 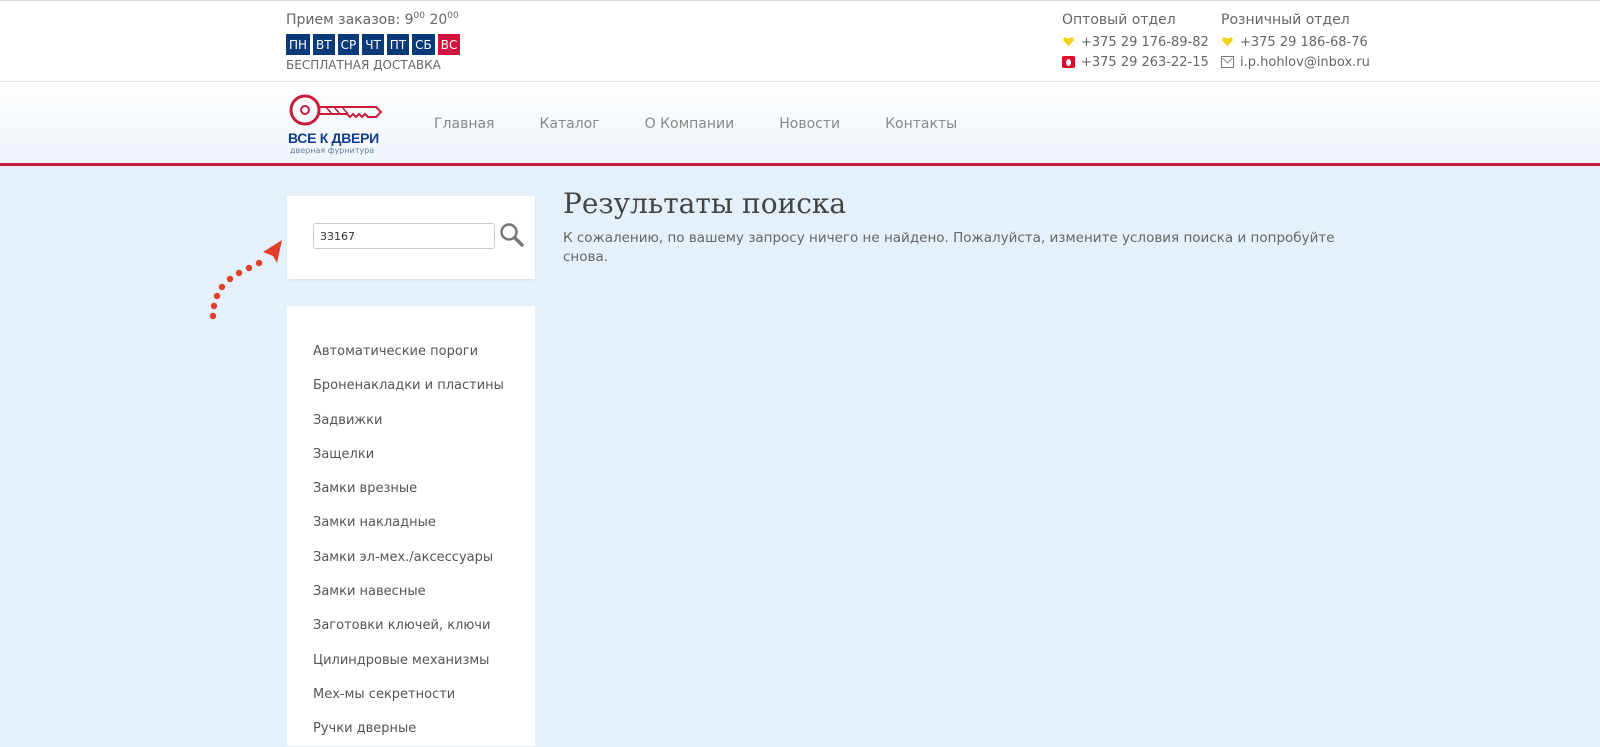 What do you see at coordinates (408, 558) in the screenshot?
I see `category-item: Замки эл-мех./аксессуары` at bounding box center [408, 558].